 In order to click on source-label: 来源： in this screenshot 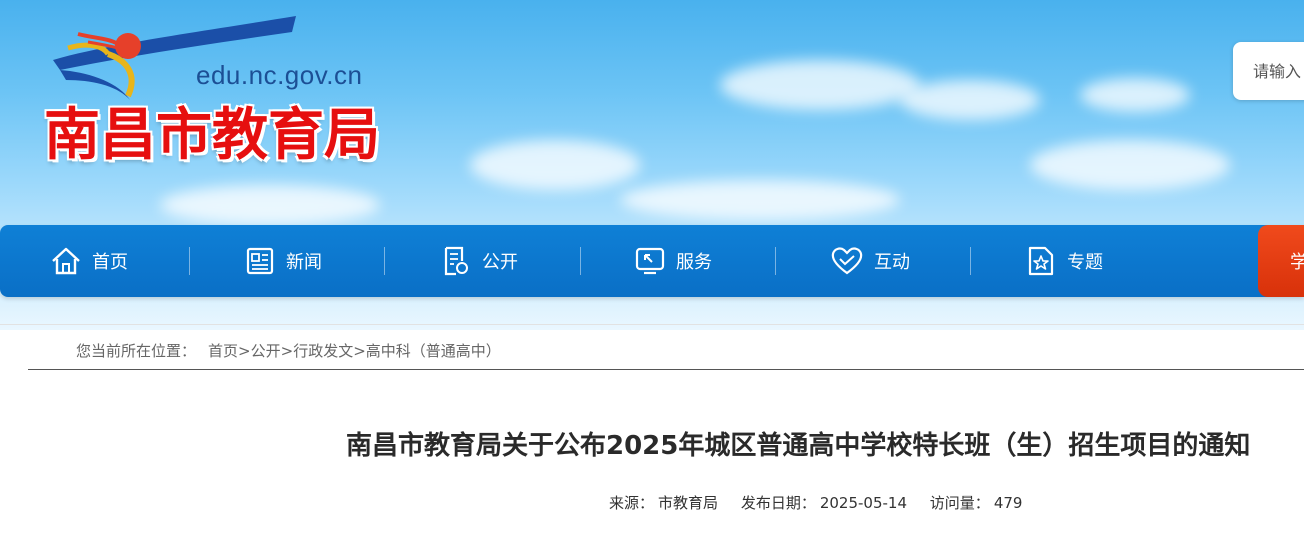, I will do `click(632, 503)`.